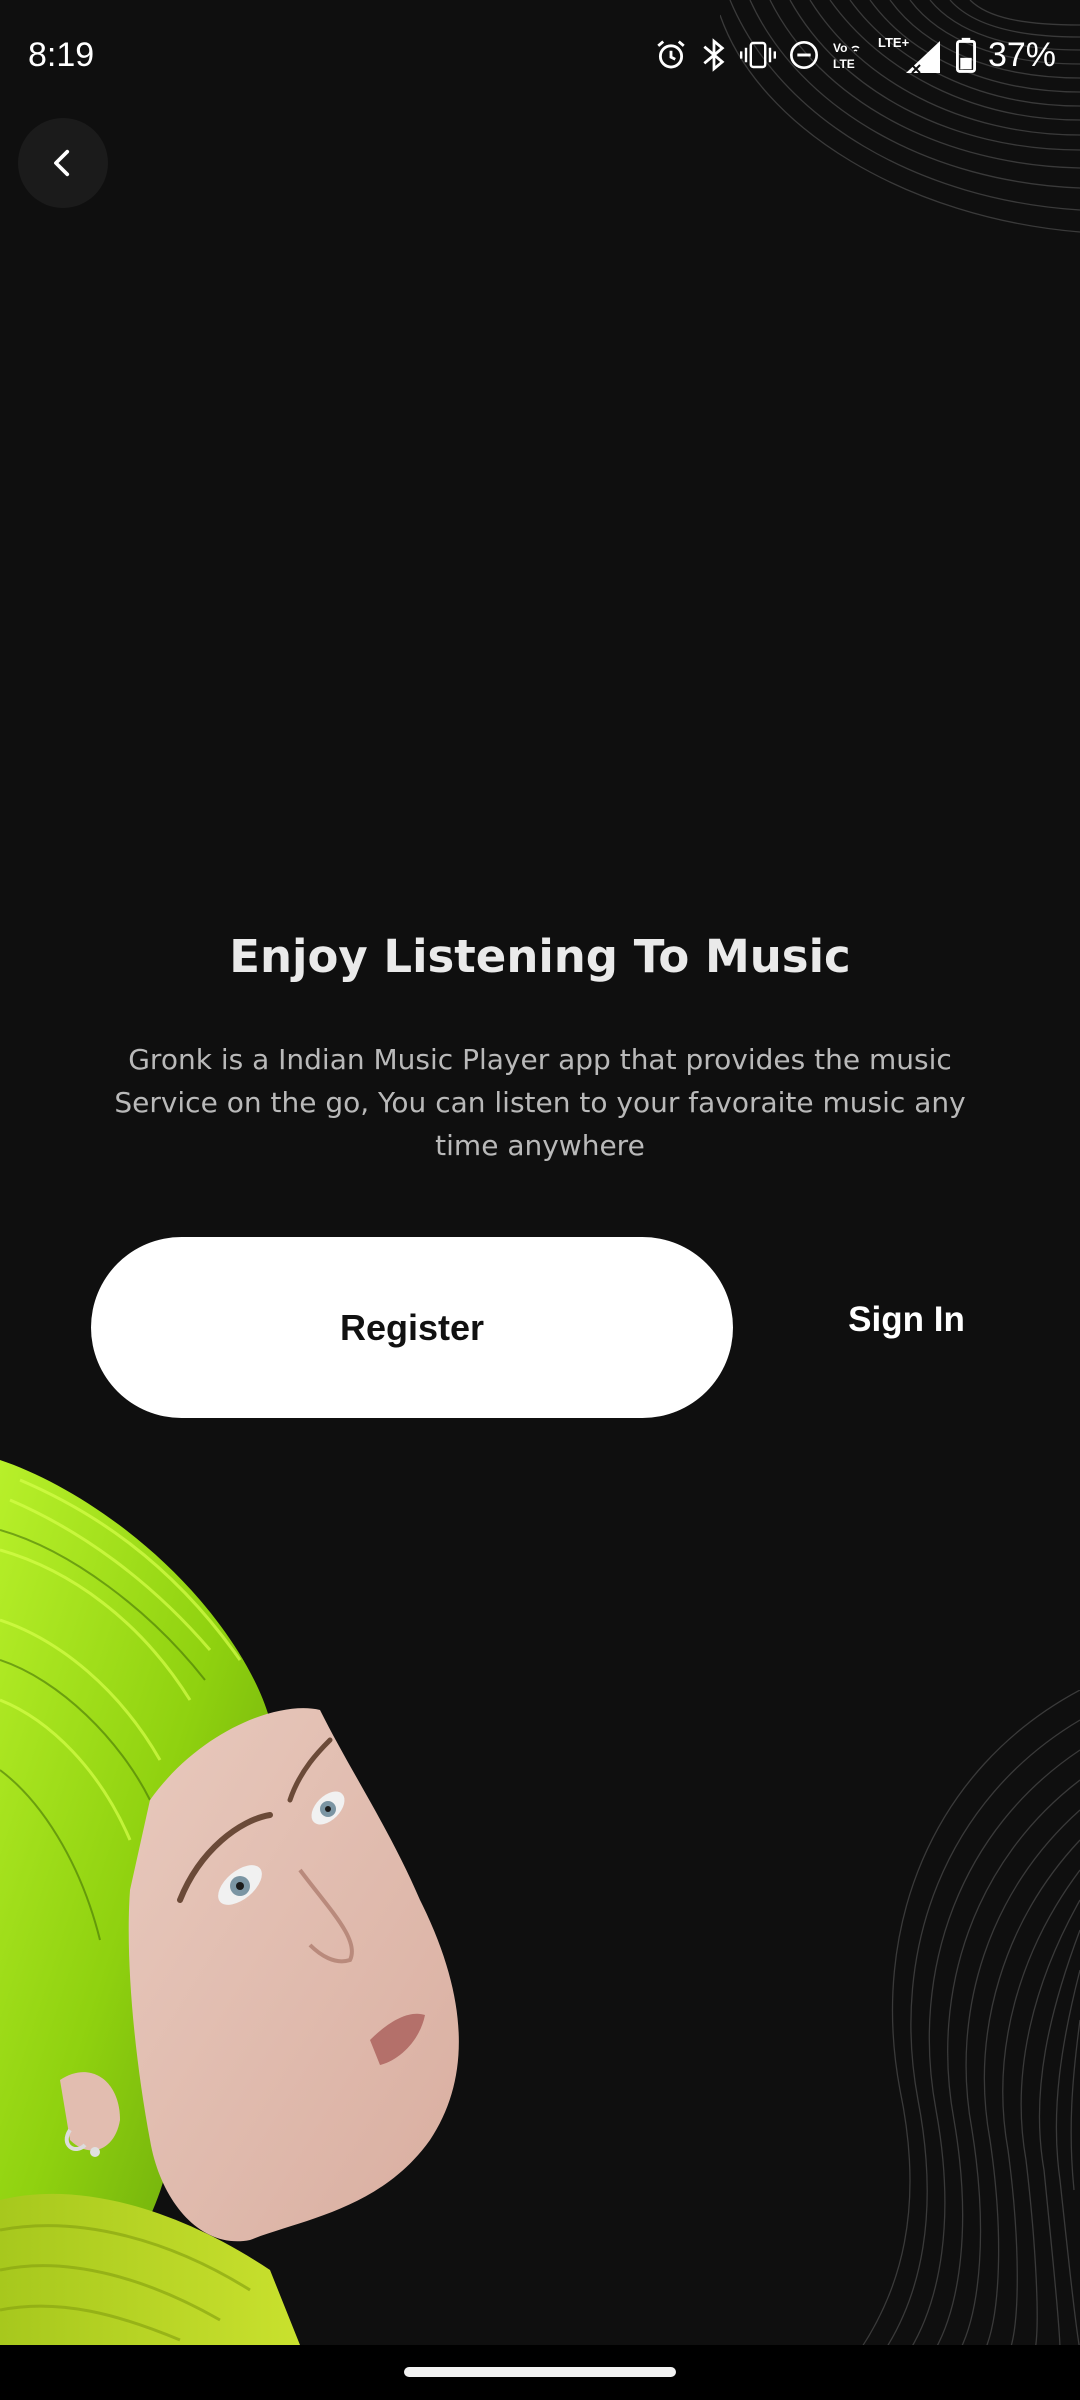 Image resolution: width=1080 pixels, height=2400 pixels. Describe the element at coordinates (412, 1327) in the screenshot. I see `register-button: Register` at that location.